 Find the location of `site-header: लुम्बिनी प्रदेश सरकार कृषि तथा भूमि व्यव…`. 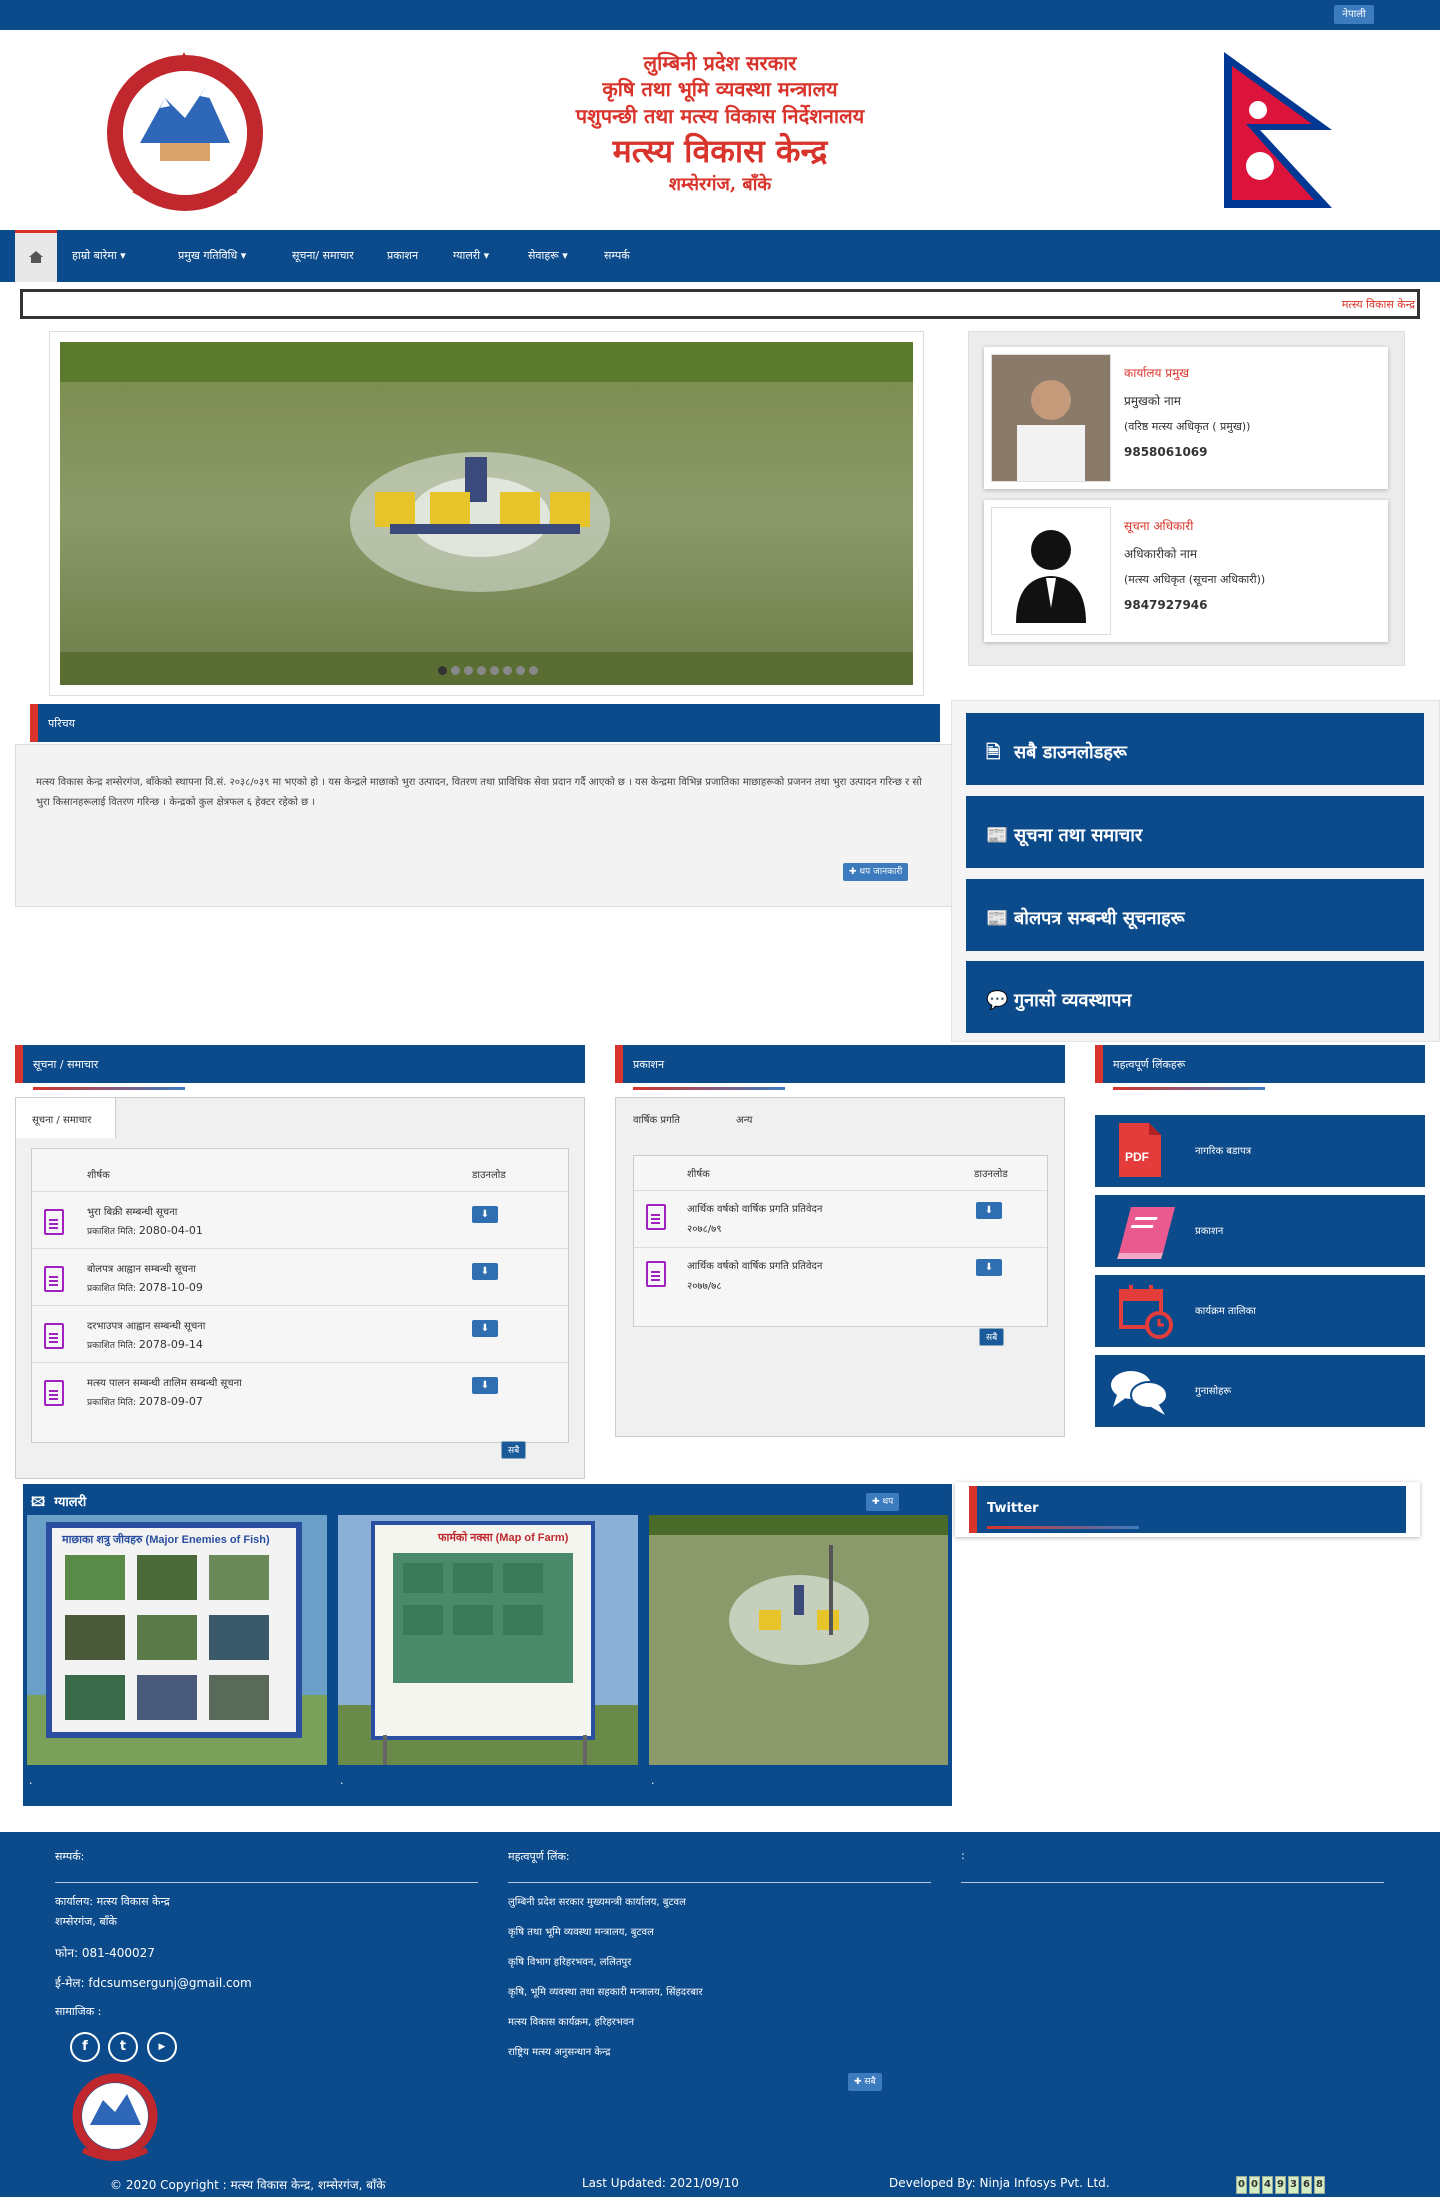

site-header: लुम्बिनी प्रदेश सरकार कृषि तथा भूमि व्यव… is located at coordinates (720, 130).